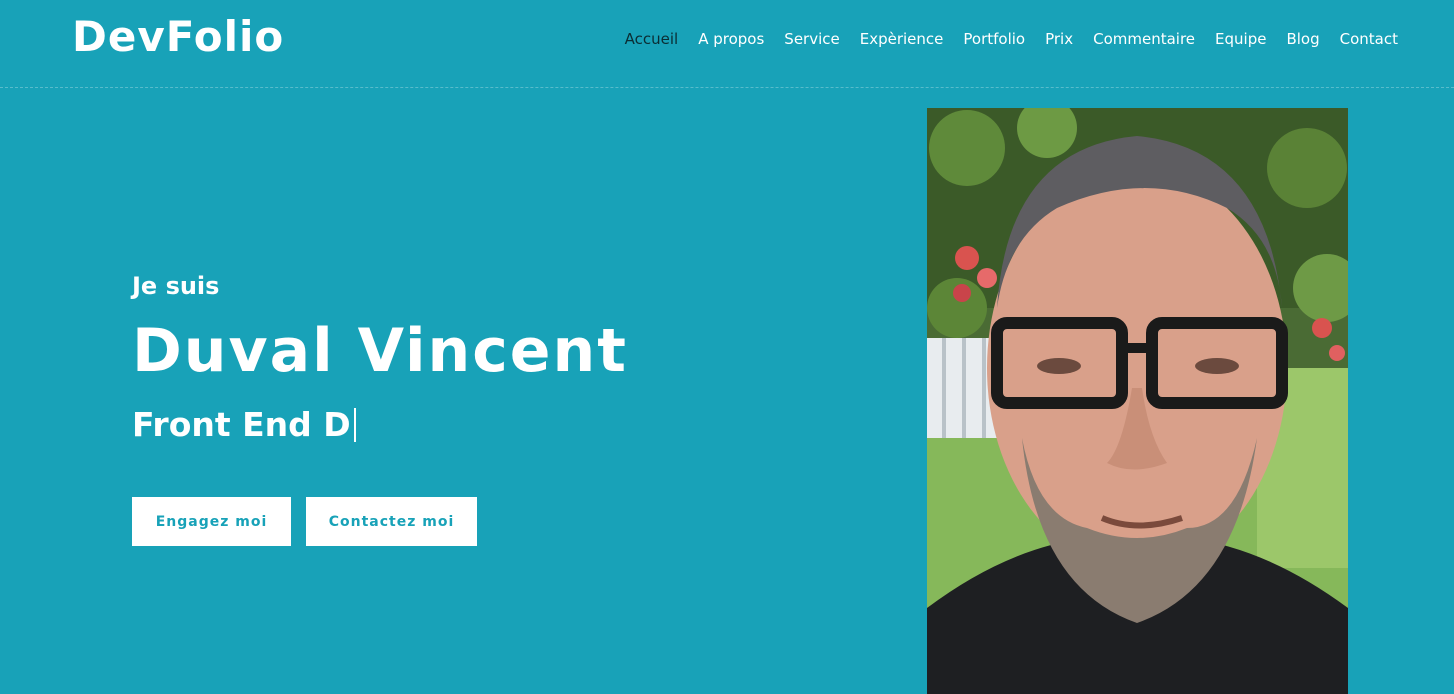 This screenshot has height=694, width=1454. What do you see at coordinates (902, 39) in the screenshot?
I see `nav-item-experience: Expèrience` at bounding box center [902, 39].